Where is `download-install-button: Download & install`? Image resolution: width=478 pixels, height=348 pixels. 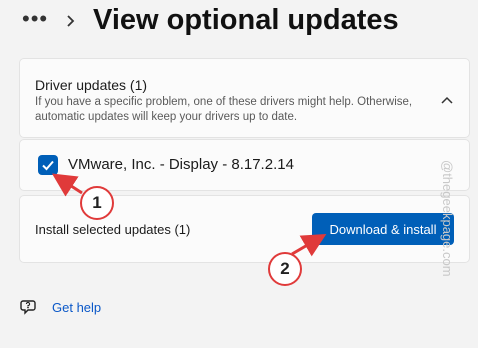
download-install-button: Download & install is located at coordinates (383, 229).